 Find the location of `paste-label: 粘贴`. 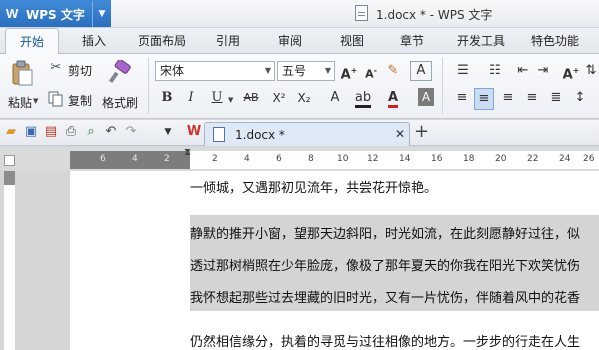

paste-label: 粘贴 is located at coordinates (20, 103).